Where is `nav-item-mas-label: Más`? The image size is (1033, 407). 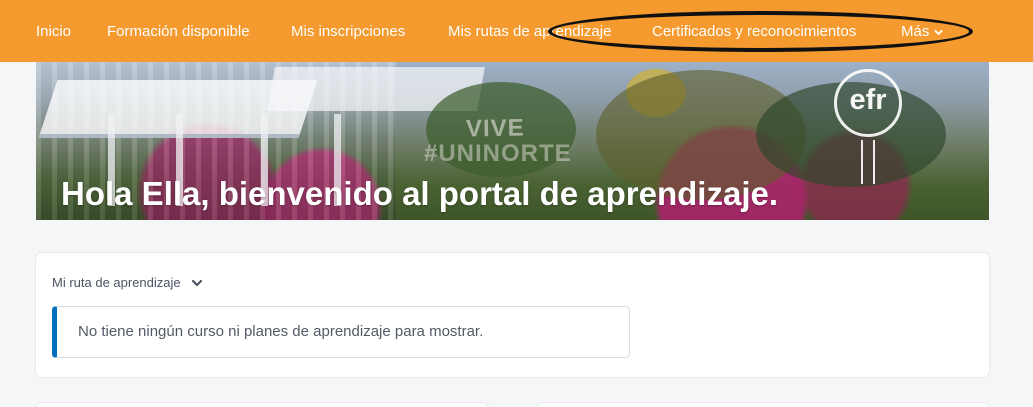
nav-item-mas-label: Más is located at coordinates (915, 31).